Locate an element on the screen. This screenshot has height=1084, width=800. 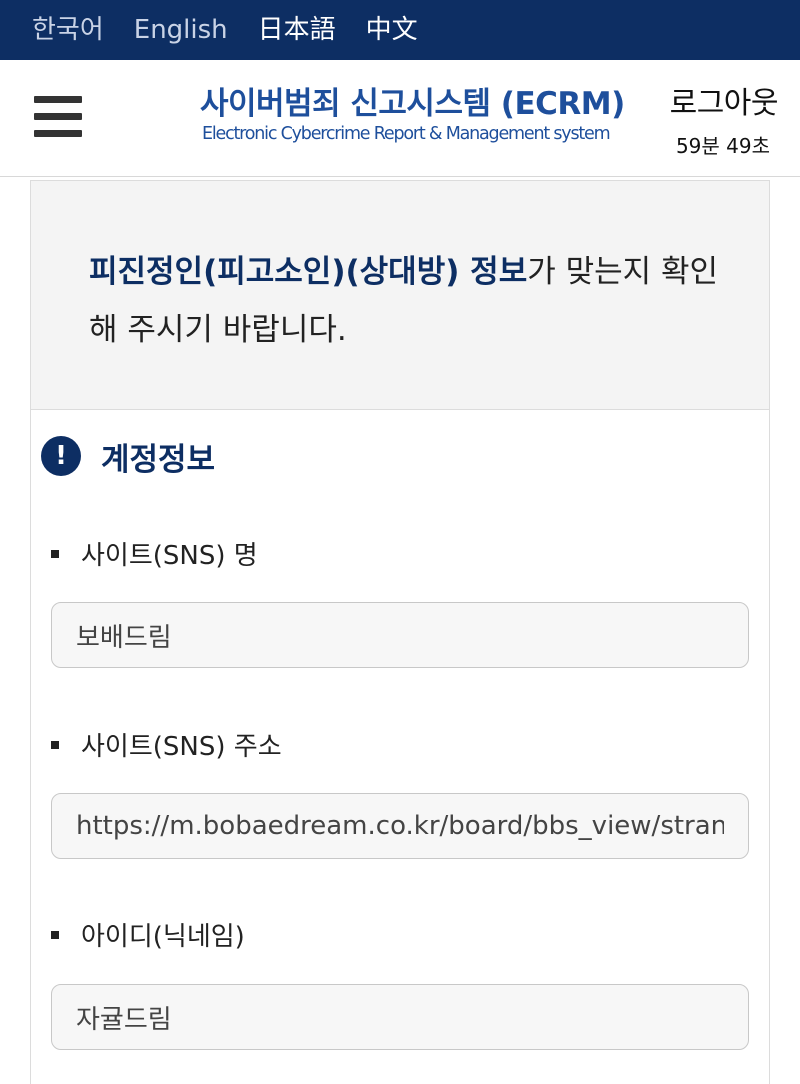
site-name-input is located at coordinates (400, 635).